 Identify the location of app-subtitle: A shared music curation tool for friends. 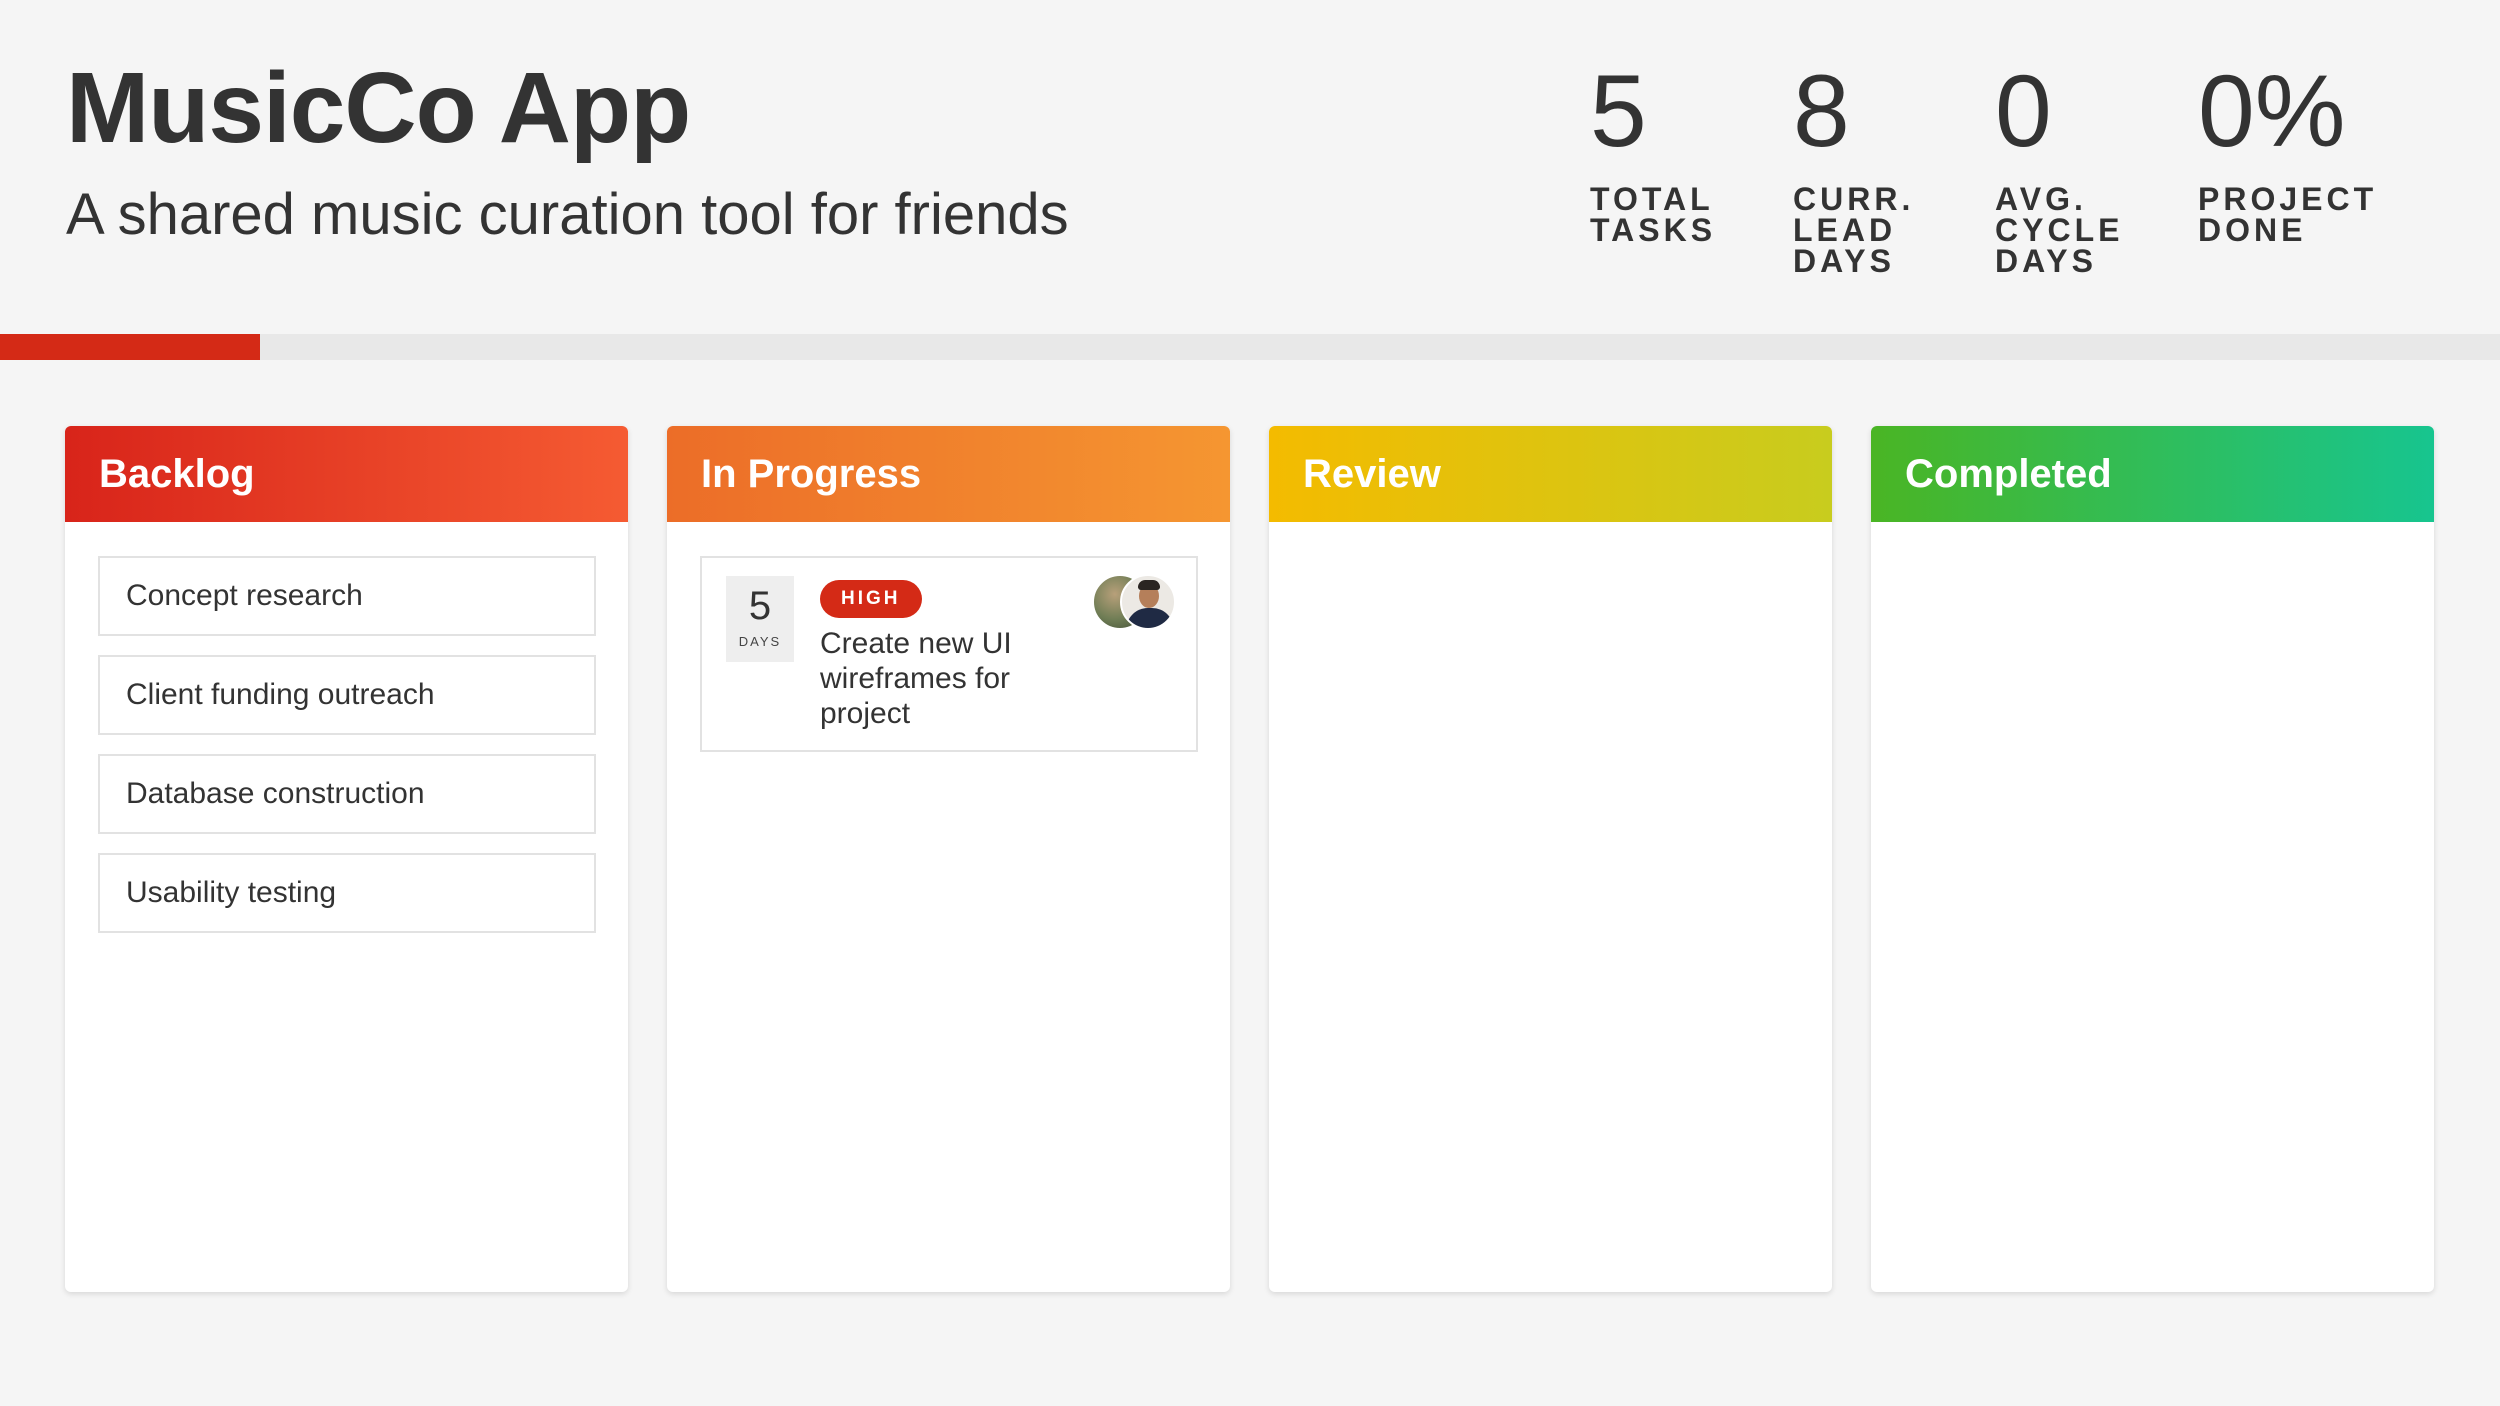
(567, 214).